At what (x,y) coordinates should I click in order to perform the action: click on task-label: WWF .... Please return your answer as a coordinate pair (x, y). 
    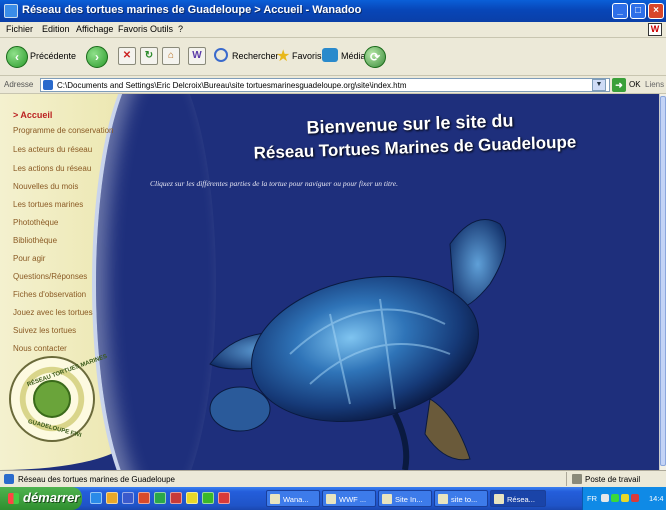
    Looking at the image, I should click on (353, 499).